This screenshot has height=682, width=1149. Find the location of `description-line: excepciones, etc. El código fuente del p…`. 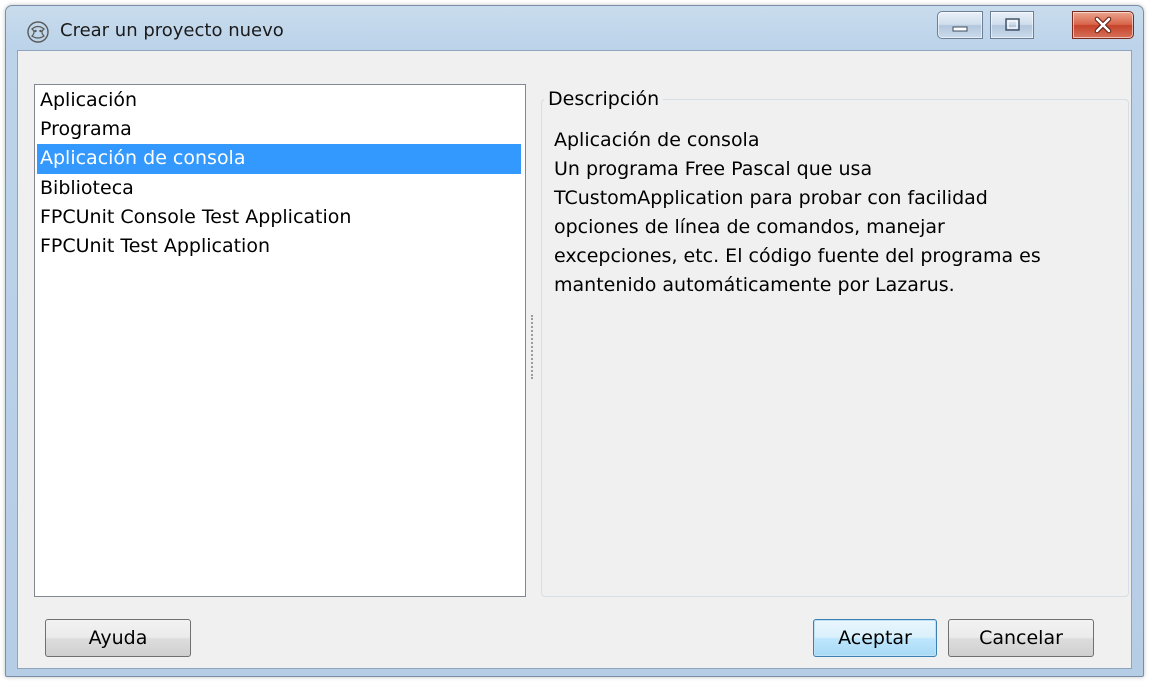

description-line: excepciones, etc. El código fuente del p… is located at coordinates (797, 256).